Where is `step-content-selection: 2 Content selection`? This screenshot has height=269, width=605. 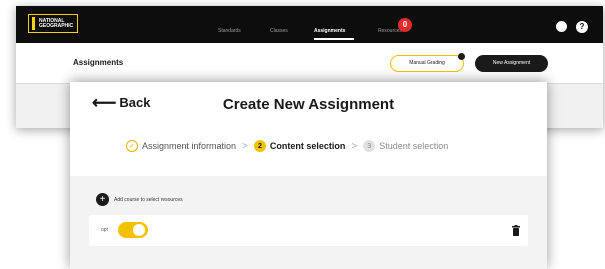
step-content-selection: 2 Content selection is located at coordinates (299, 146).